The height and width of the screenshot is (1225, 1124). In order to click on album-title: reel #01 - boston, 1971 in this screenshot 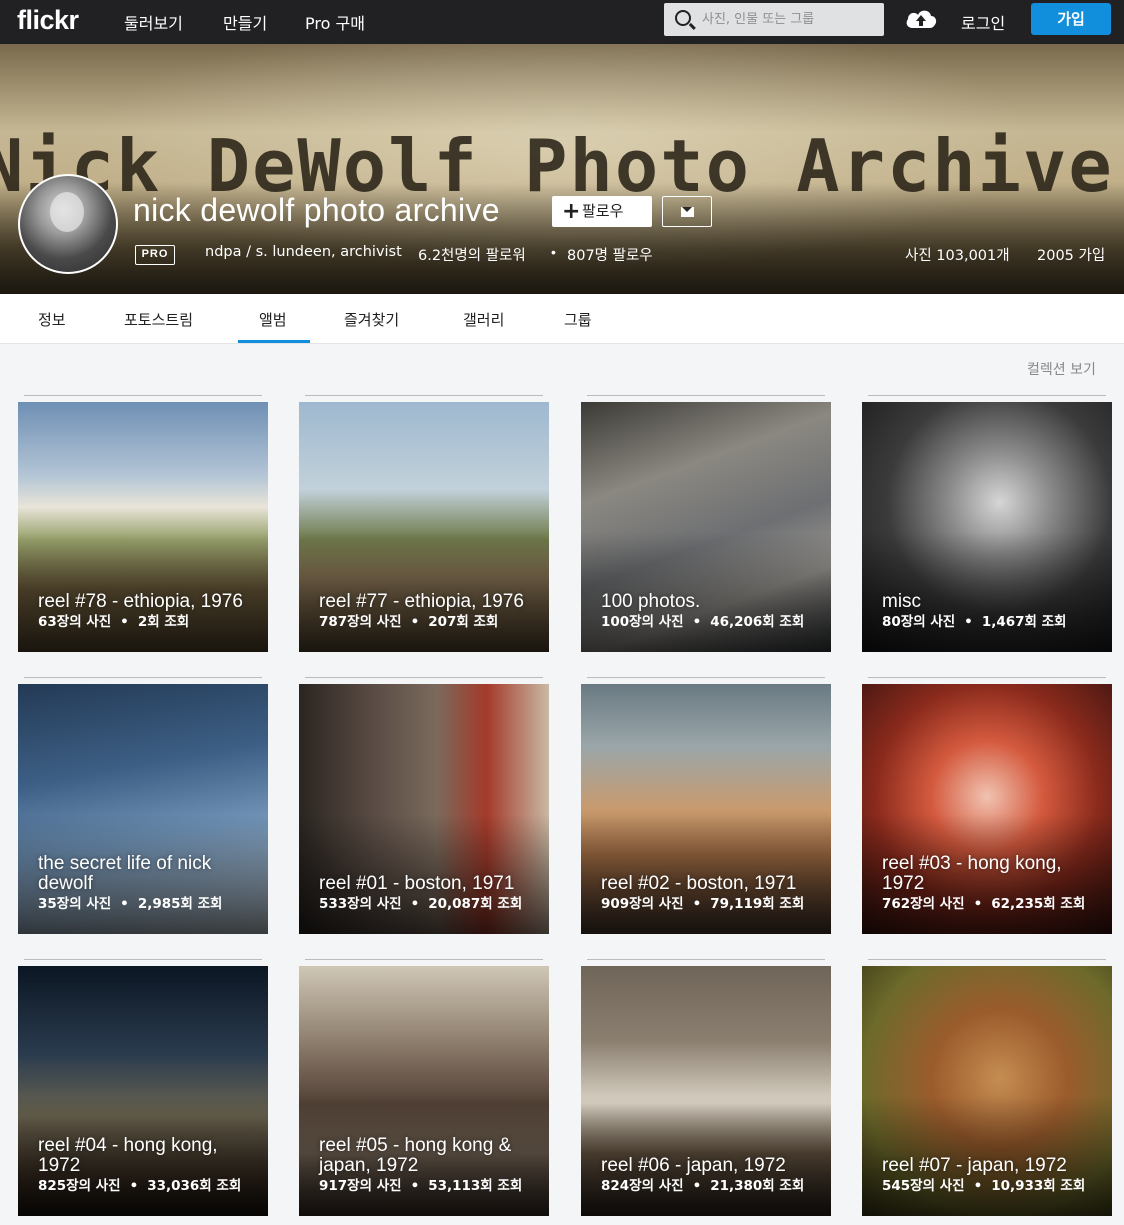, I will do `click(417, 883)`.